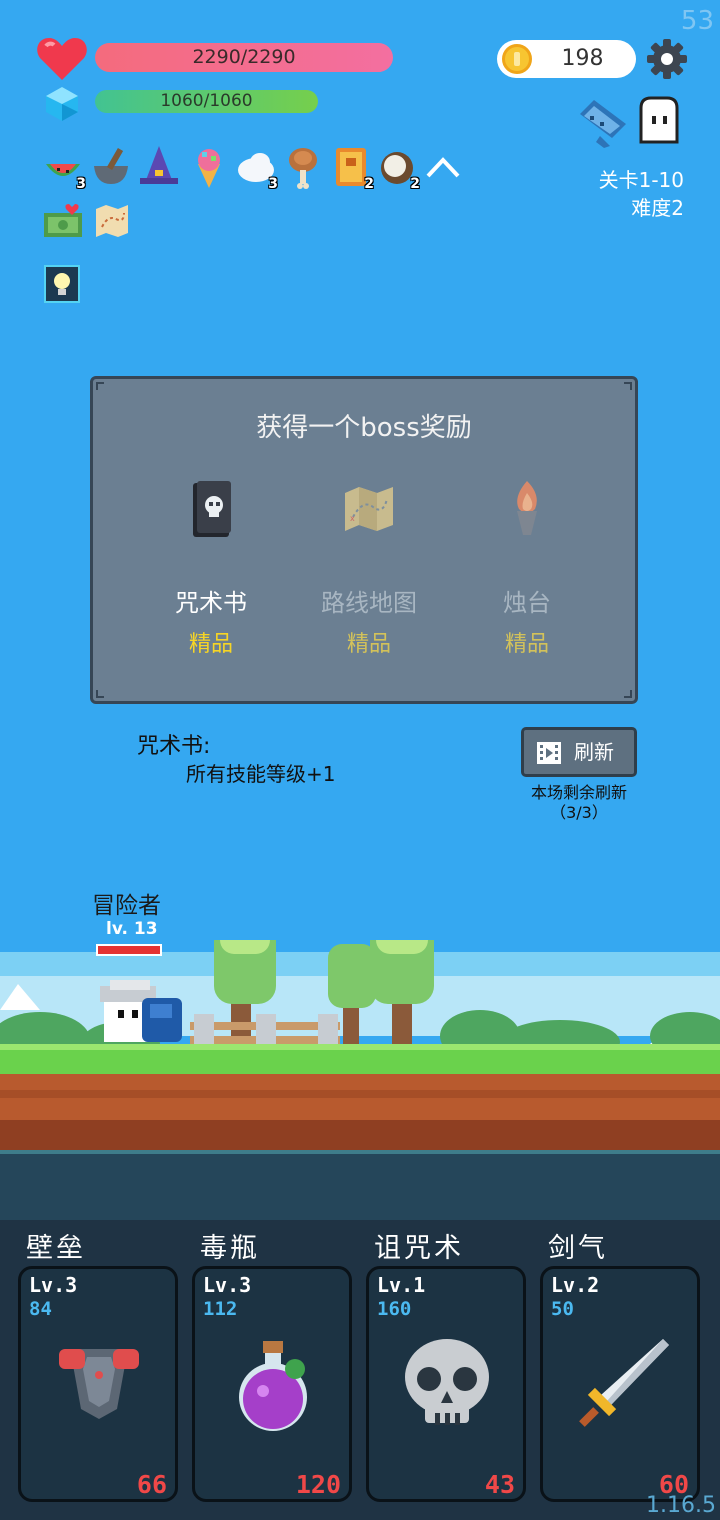  Describe the element at coordinates (575, 1285) in the screenshot. I see `skill-level: Lv.2` at that location.